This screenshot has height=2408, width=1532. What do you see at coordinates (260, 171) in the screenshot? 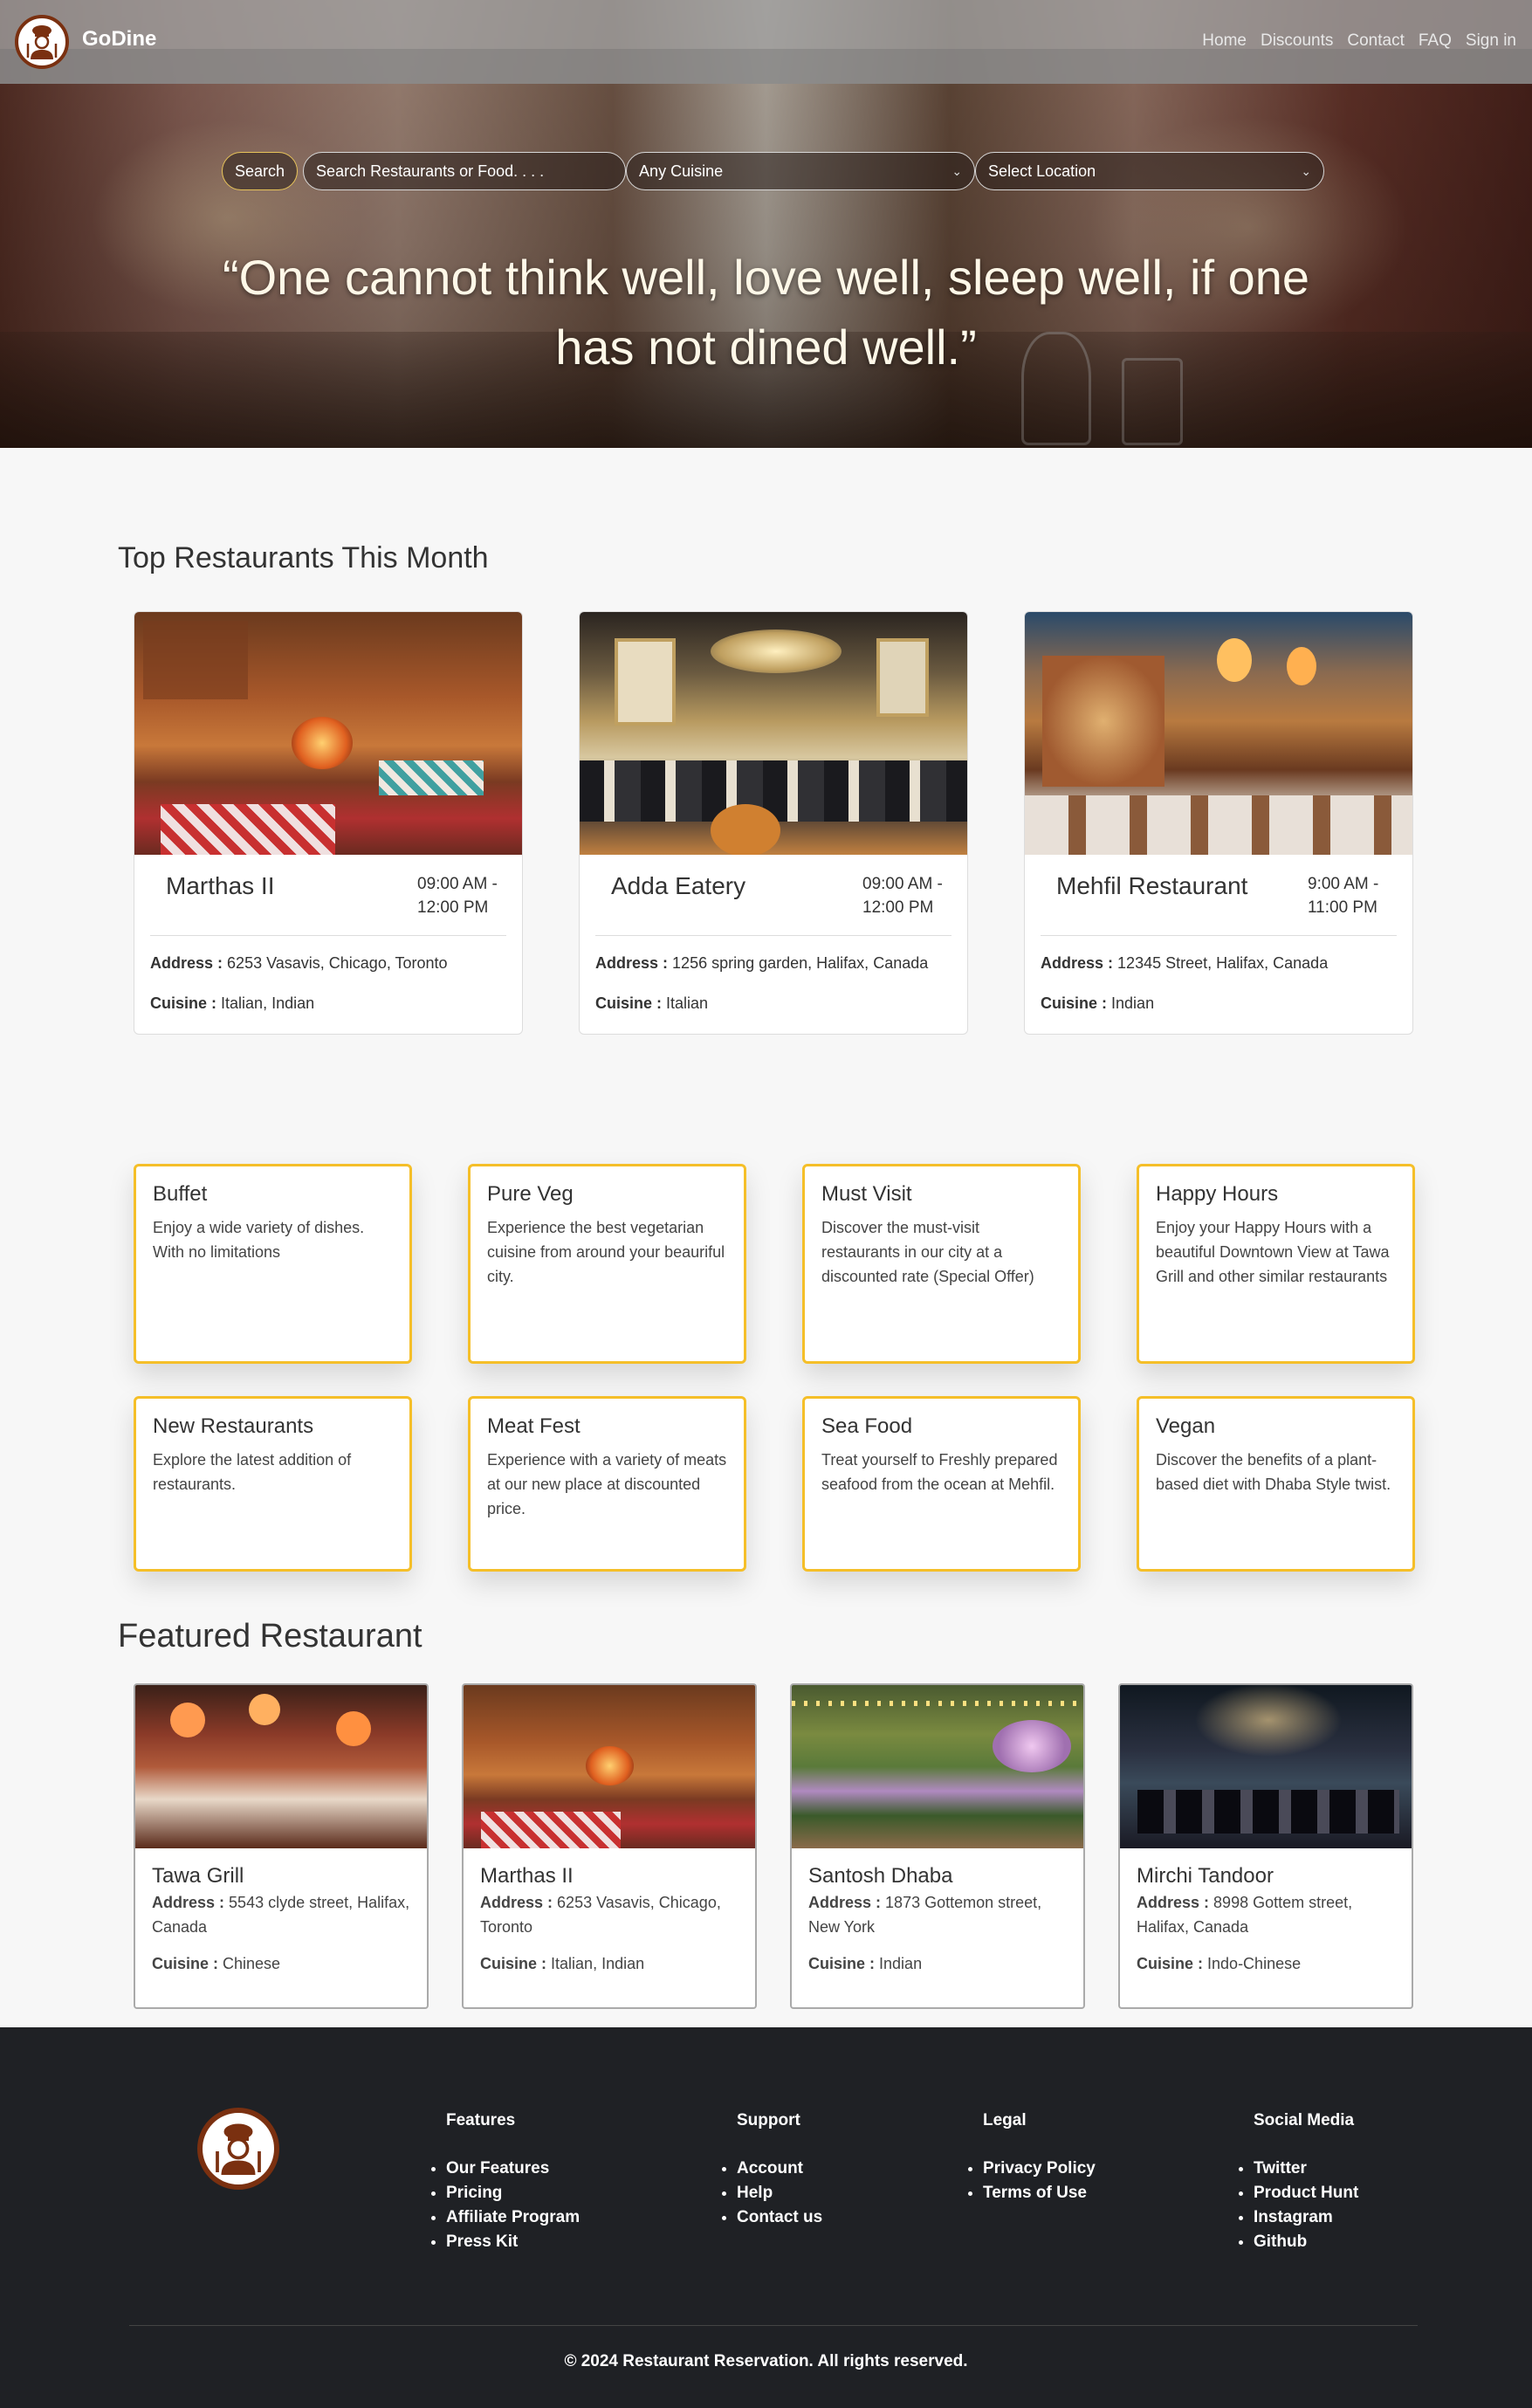
I see `search-button: Search` at bounding box center [260, 171].